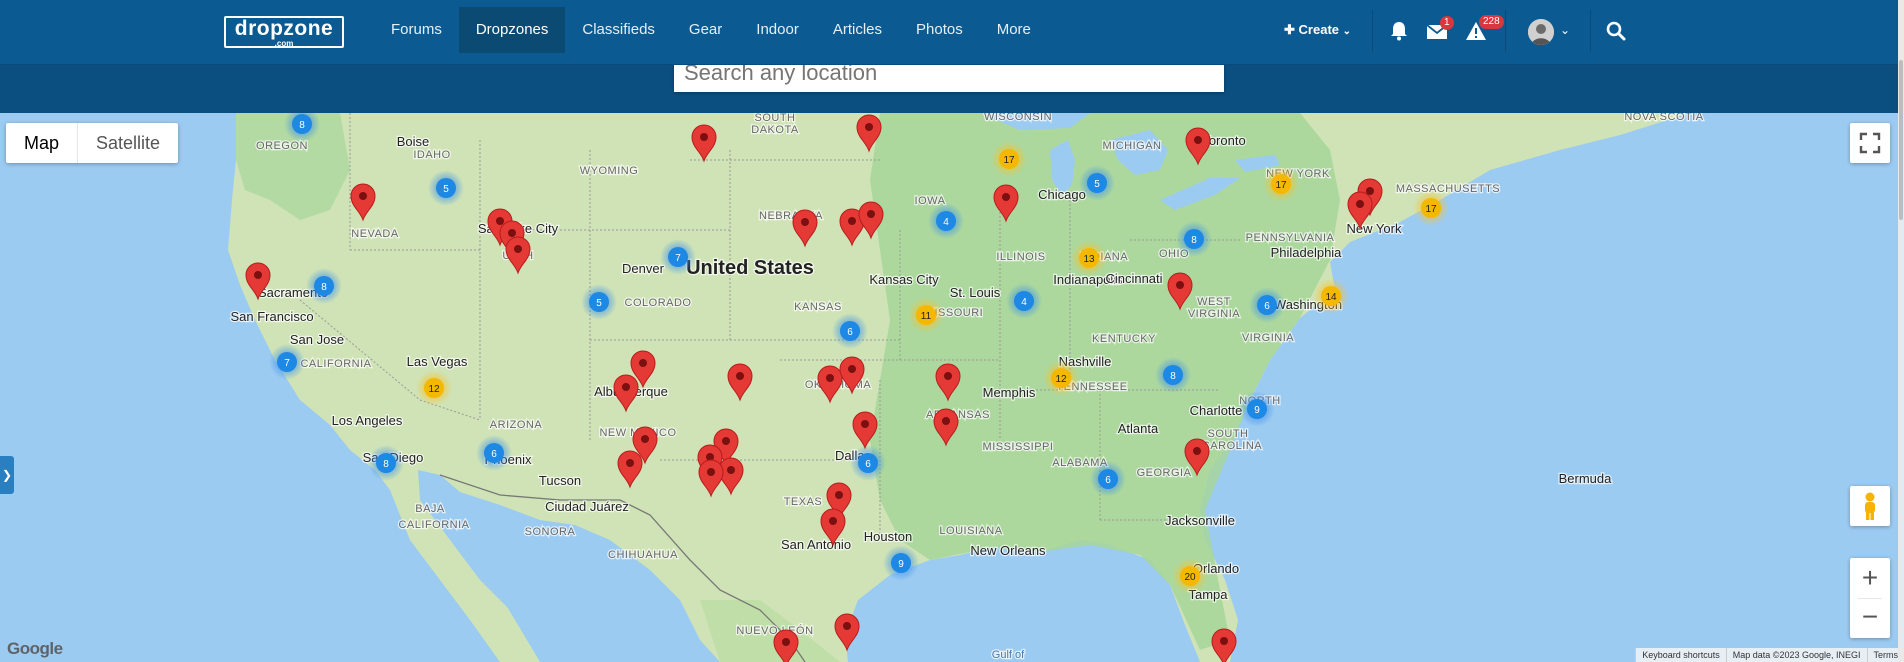  What do you see at coordinates (774, 630) in the screenshot?
I see `map-label: NUEVO LEÓN` at bounding box center [774, 630].